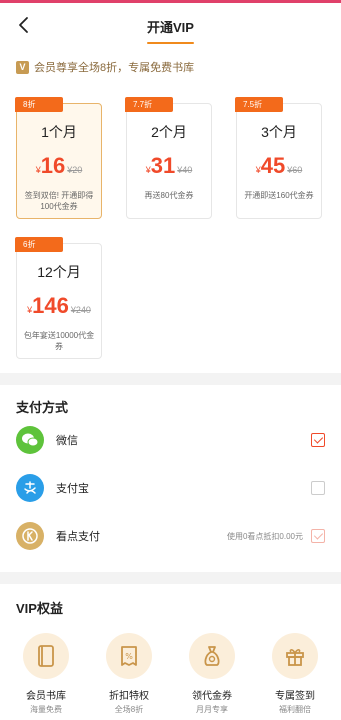 The image size is (341, 720). I want to click on discount-tag: 6折, so click(39, 244).